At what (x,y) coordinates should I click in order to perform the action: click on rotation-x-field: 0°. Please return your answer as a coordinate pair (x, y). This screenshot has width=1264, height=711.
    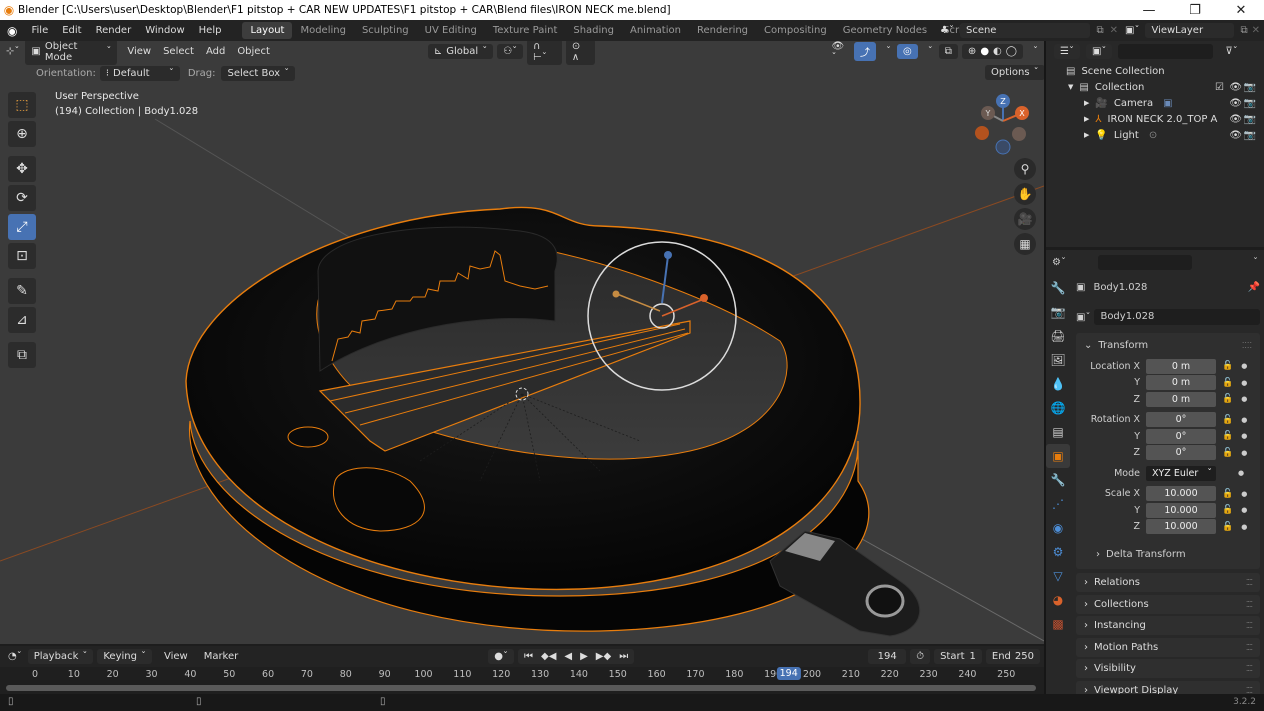
    Looking at the image, I should click on (1181, 420).